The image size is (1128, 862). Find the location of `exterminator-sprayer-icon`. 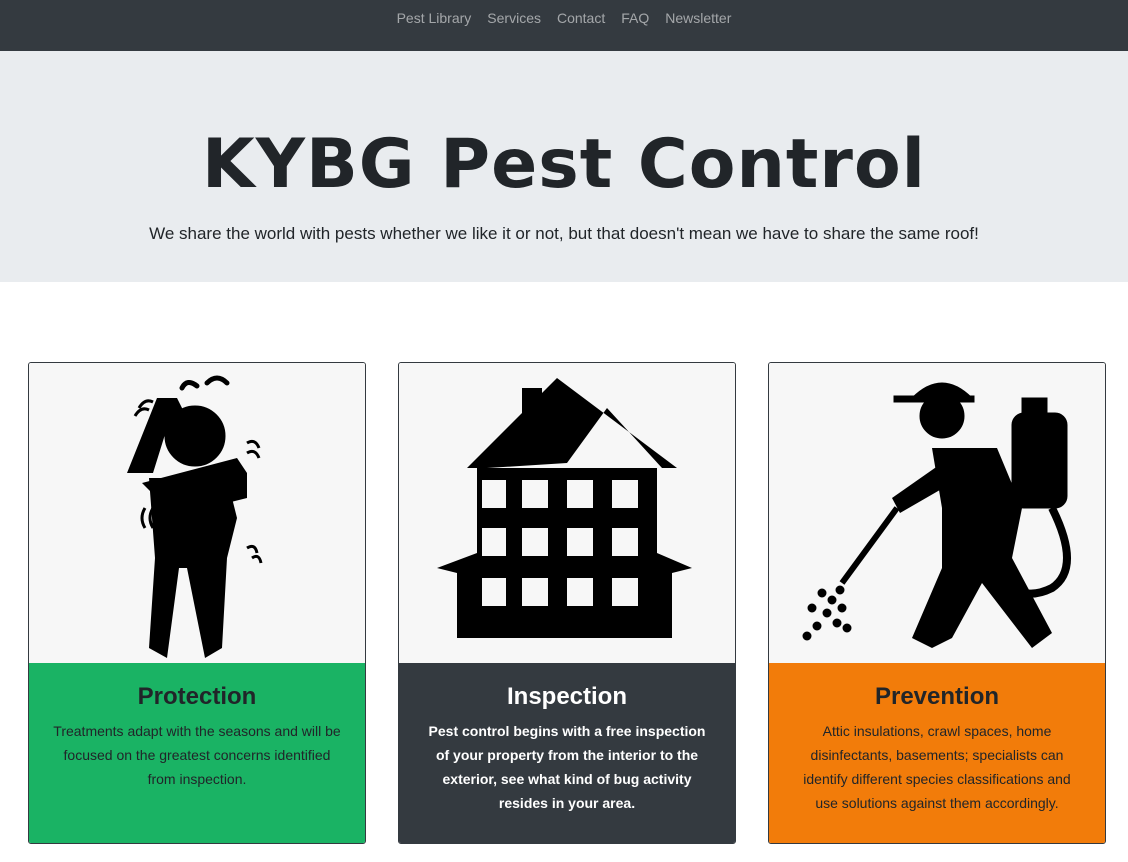

exterminator-sprayer-icon is located at coordinates (936, 515).